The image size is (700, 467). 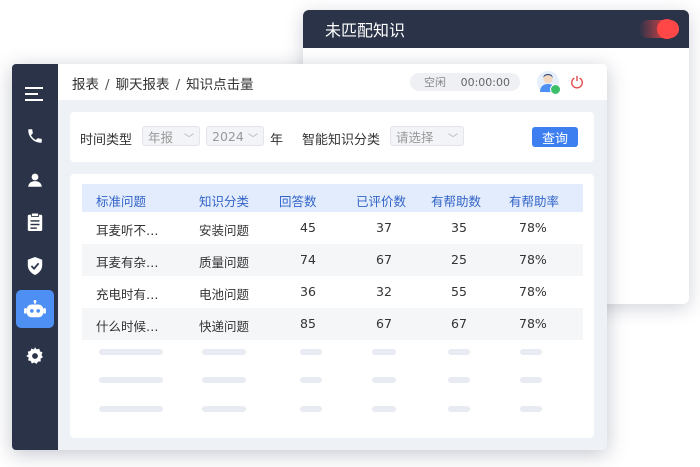 What do you see at coordinates (381, 200) in the screenshot?
I see `column-header: 已评价数` at bounding box center [381, 200].